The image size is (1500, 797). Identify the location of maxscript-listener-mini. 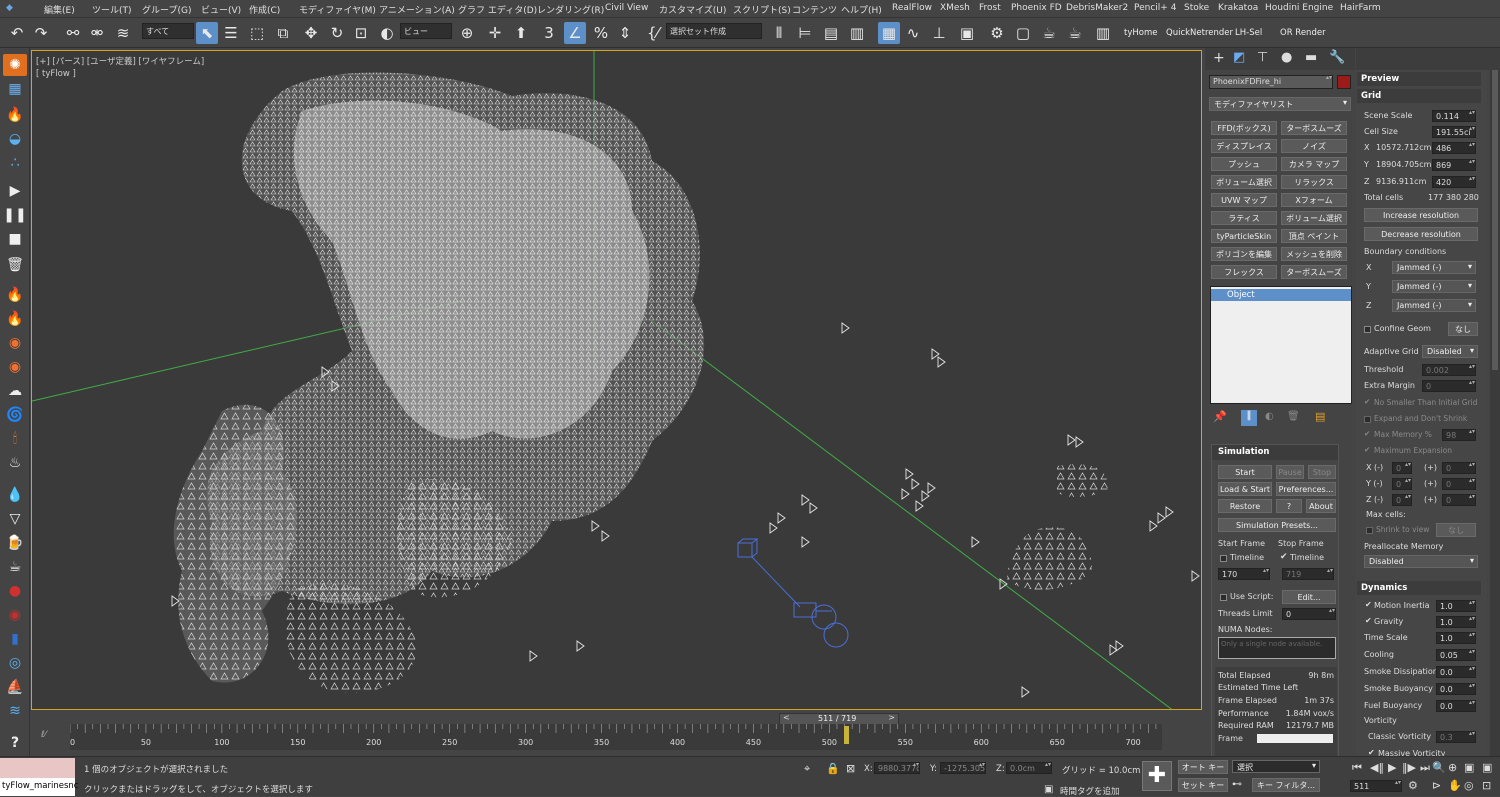
(37, 768).